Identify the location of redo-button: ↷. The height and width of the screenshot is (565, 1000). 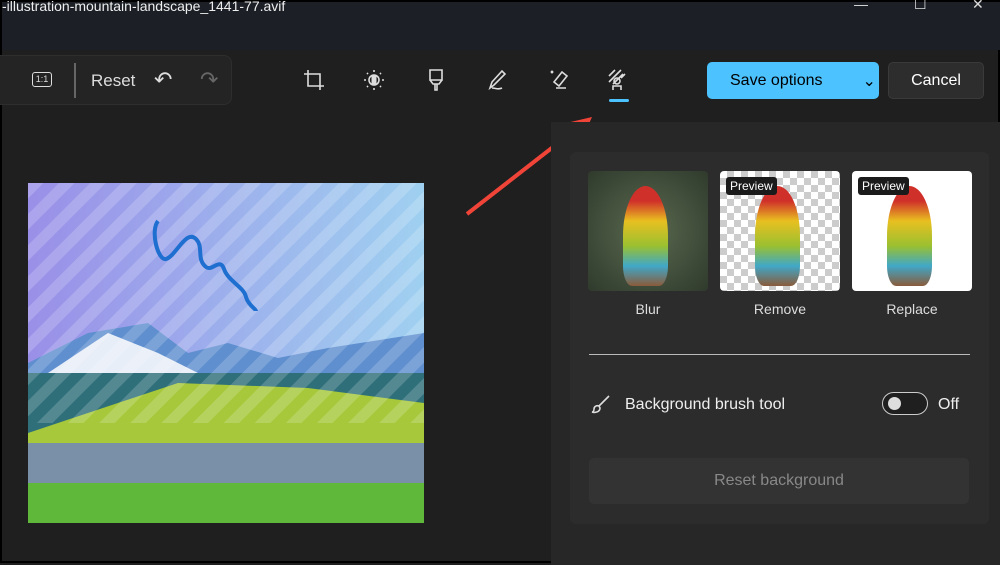
(209, 80).